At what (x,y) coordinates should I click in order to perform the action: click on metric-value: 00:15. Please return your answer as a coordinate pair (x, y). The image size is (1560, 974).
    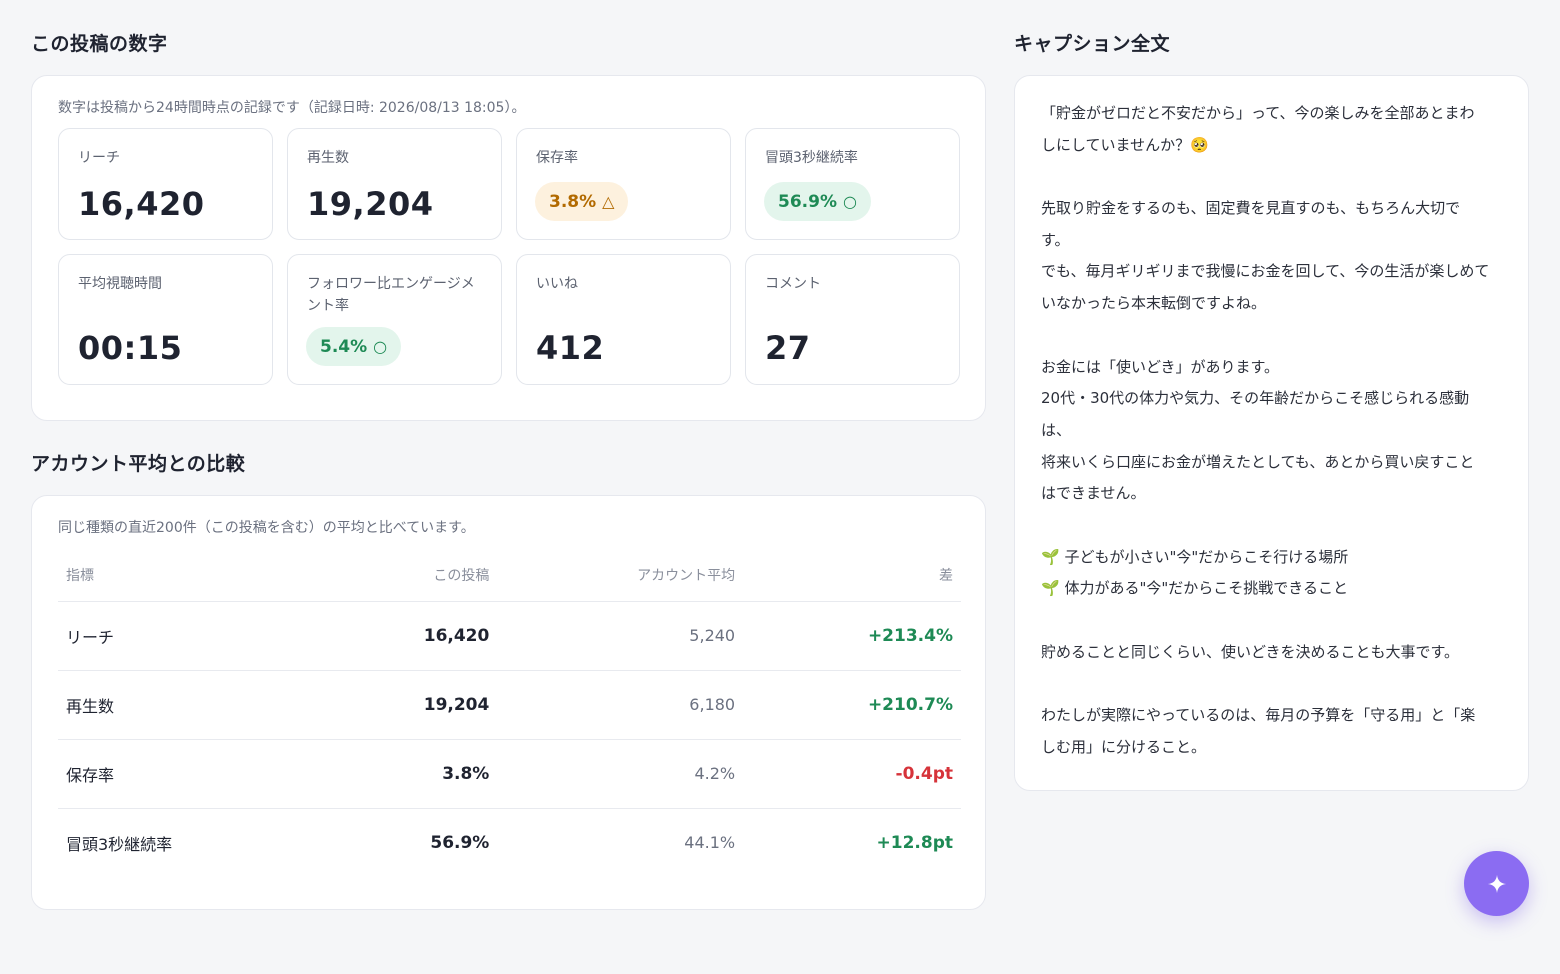
    Looking at the image, I should click on (130, 348).